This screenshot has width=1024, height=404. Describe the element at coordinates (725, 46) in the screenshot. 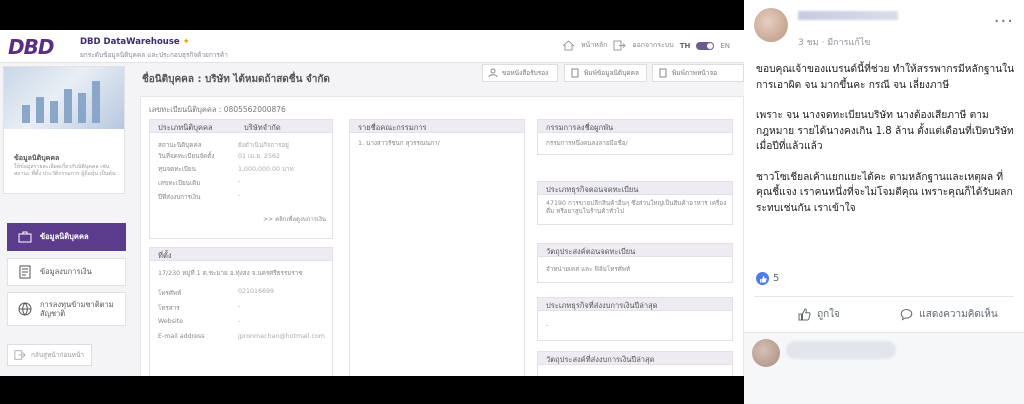

I see `lang-en: EN` at that location.